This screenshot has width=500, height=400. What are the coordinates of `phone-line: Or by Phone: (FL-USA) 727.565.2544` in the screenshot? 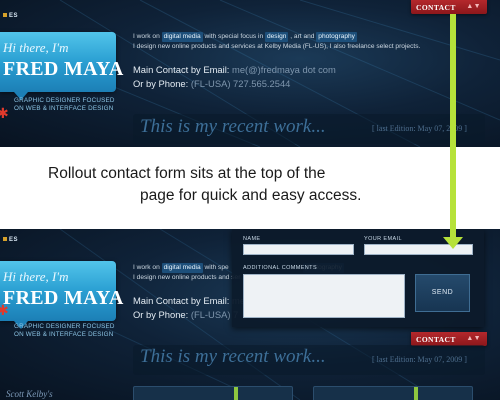 It's located at (212, 83).